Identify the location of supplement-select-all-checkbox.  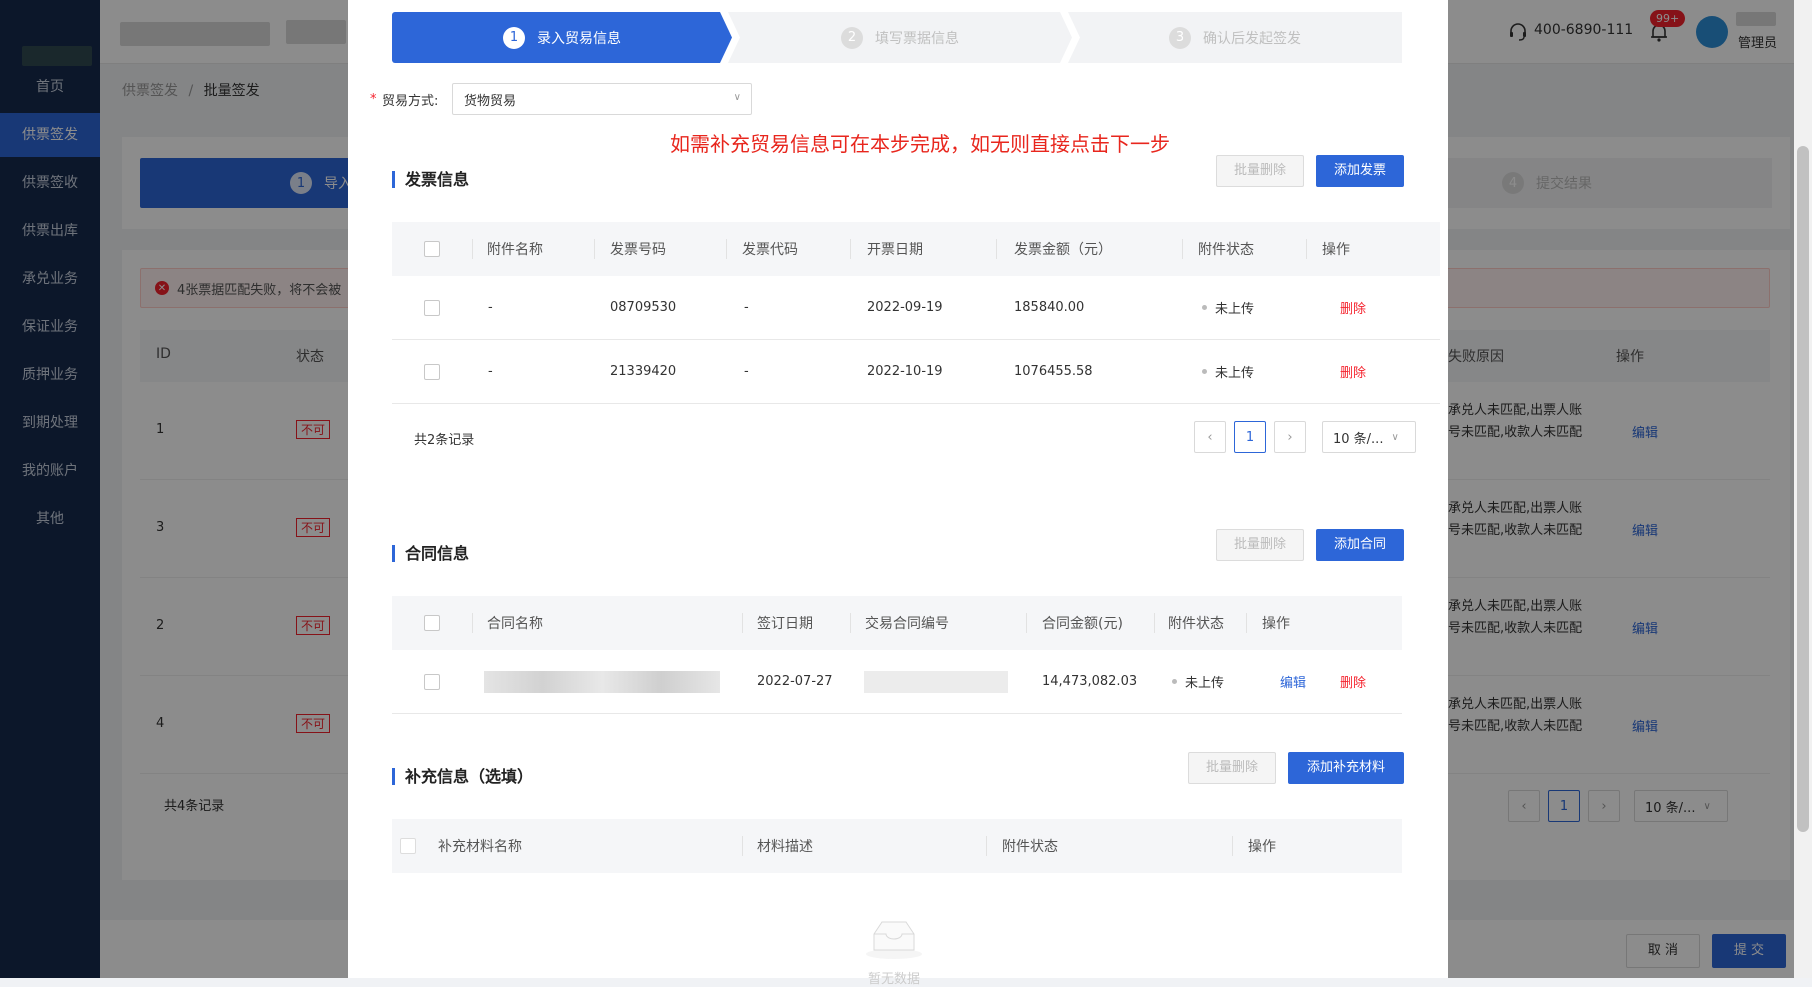
(408, 846).